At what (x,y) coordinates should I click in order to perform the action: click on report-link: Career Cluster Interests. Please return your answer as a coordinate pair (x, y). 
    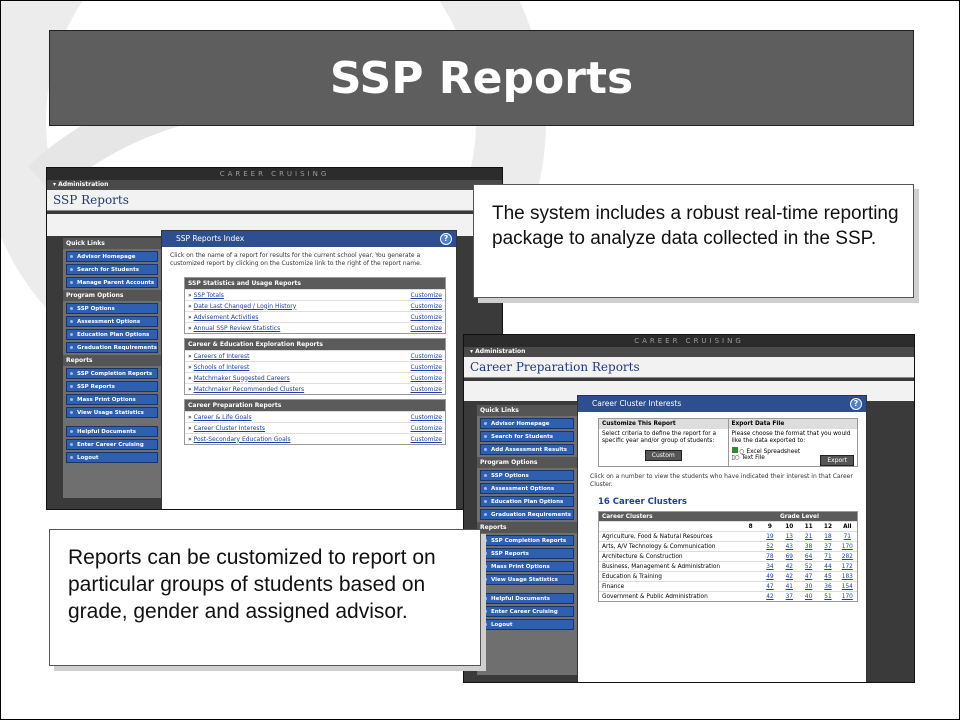
    Looking at the image, I should click on (229, 428).